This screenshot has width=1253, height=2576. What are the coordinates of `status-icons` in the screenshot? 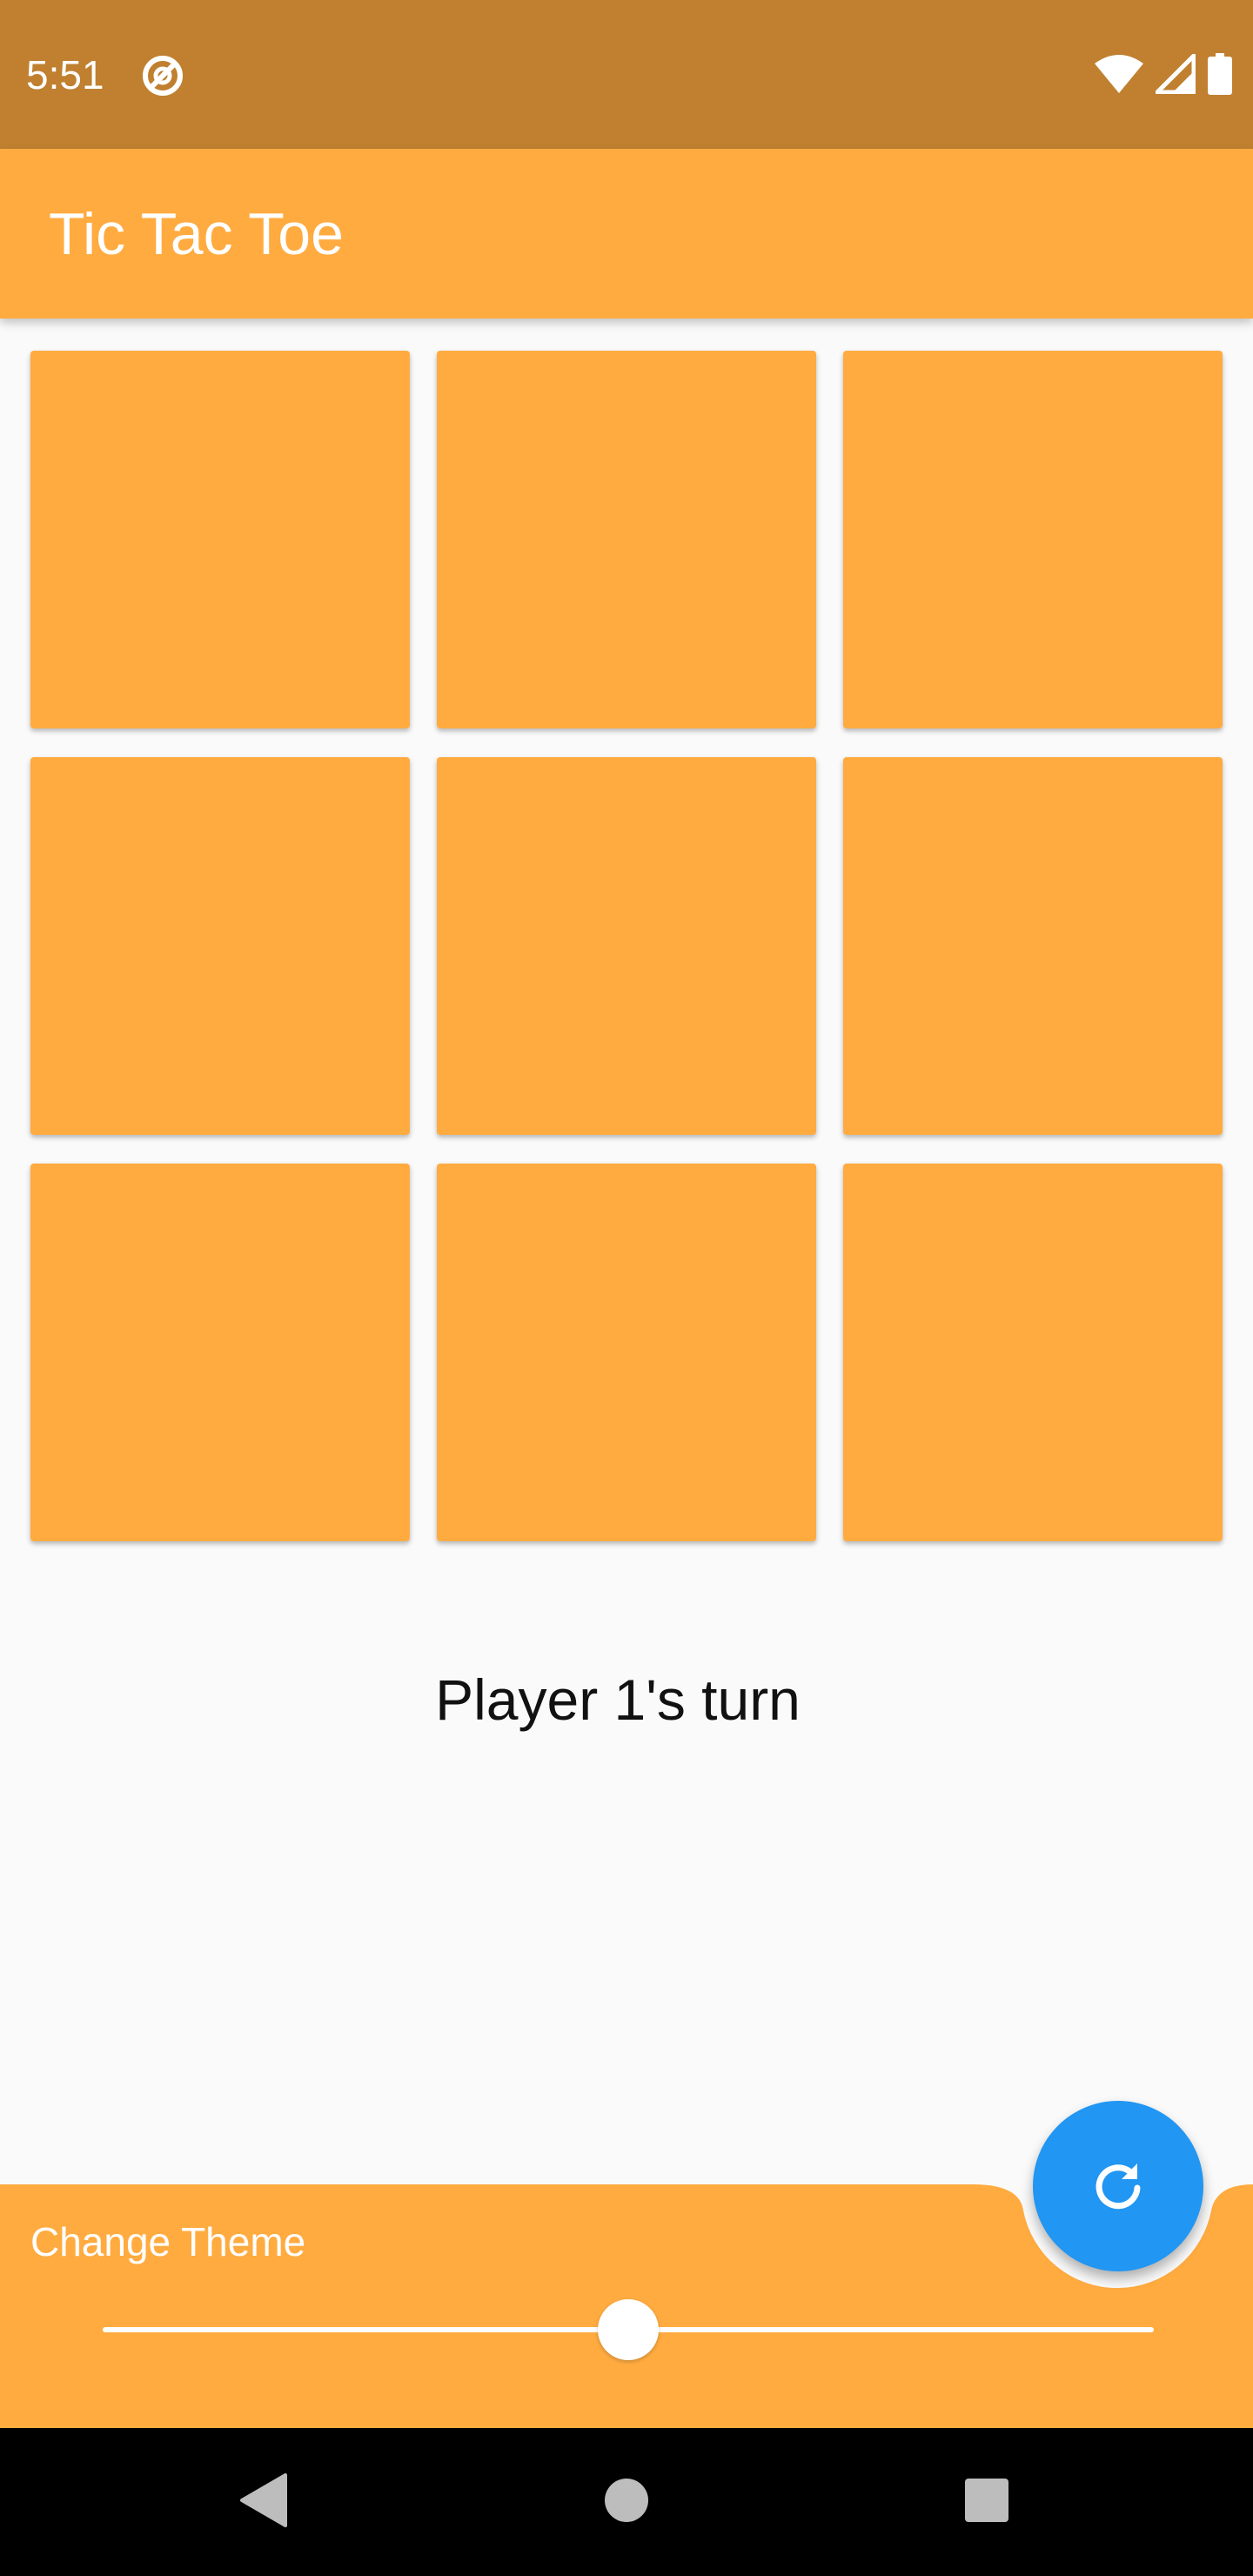 It's located at (1163, 75).